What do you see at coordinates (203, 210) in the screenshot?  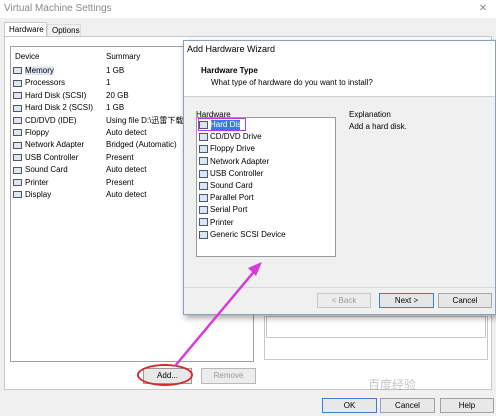 I see `serial-port-icon` at bounding box center [203, 210].